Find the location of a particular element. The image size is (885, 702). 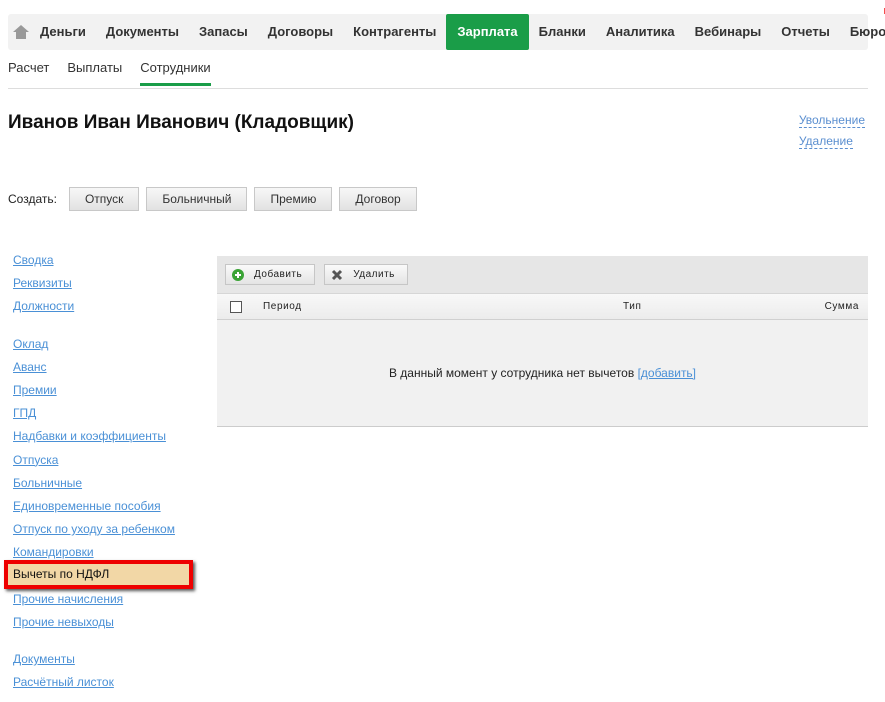

nav-forms: Бланки is located at coordinates (562, 32).